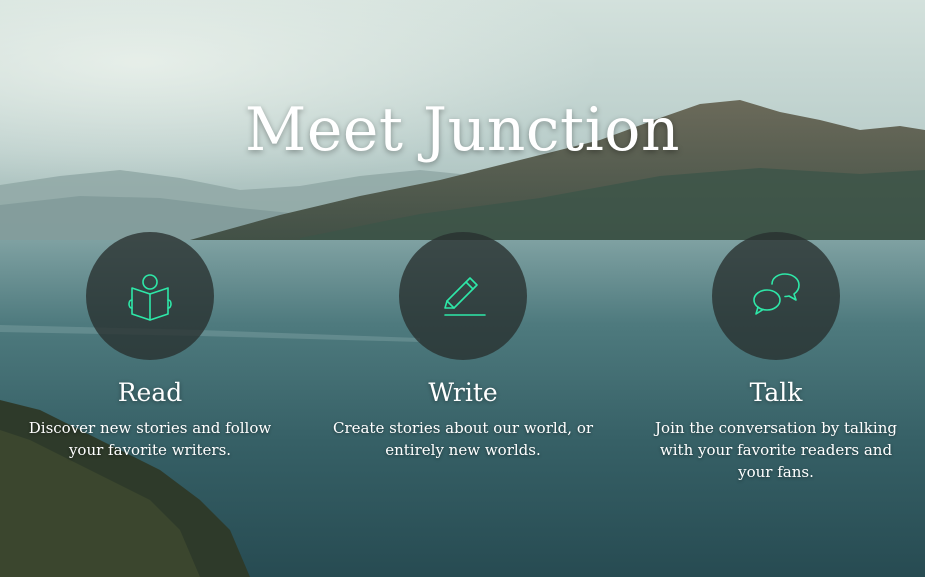 This screenshot has height=577, width=925. I want to click on feature-title-talk: Talk, so click(776, 392).